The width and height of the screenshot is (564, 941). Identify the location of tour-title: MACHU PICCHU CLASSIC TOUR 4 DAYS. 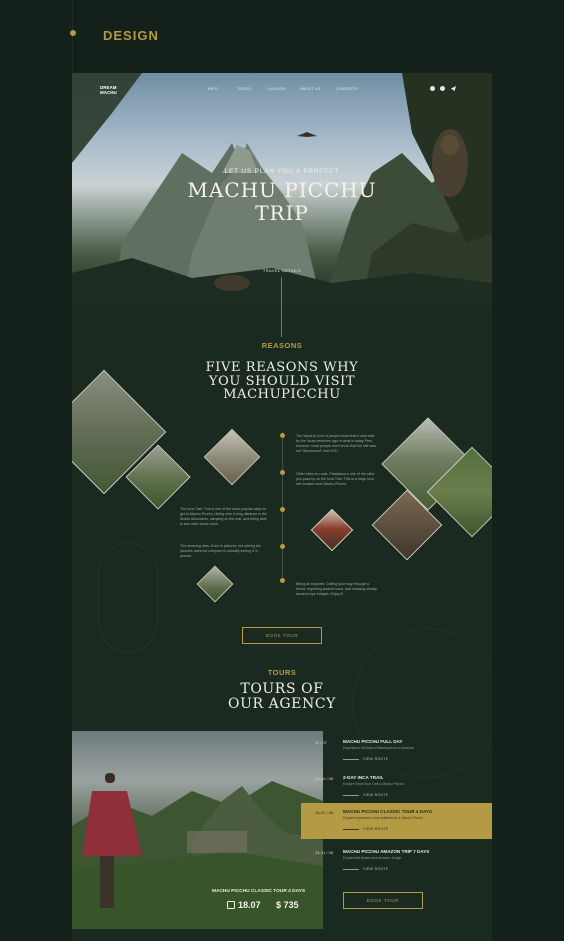
(388, 811).